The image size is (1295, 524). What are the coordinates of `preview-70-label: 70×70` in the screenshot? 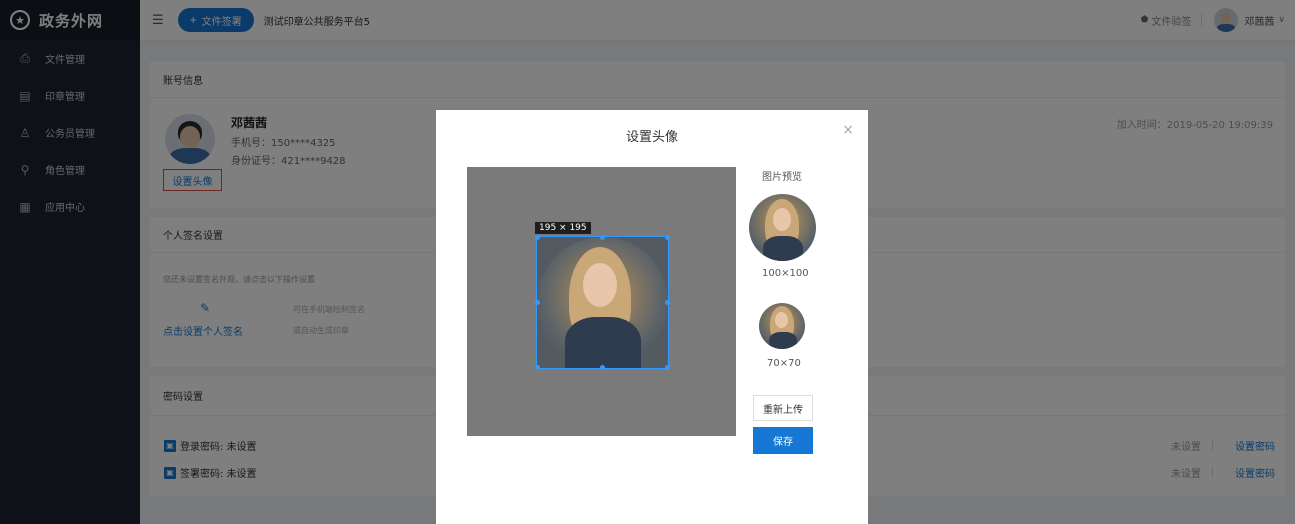 It's located at (784, 363).